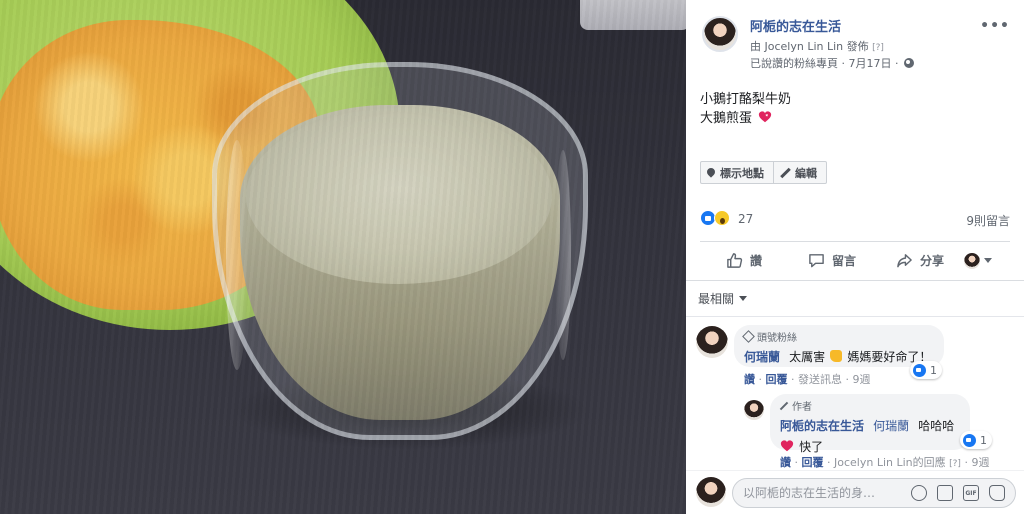 This screenshot has width=1024, height=514. What do you see at coordinates (904, 261) in the screenshot?
I see `share-icon` at bounding box center [904, 261].